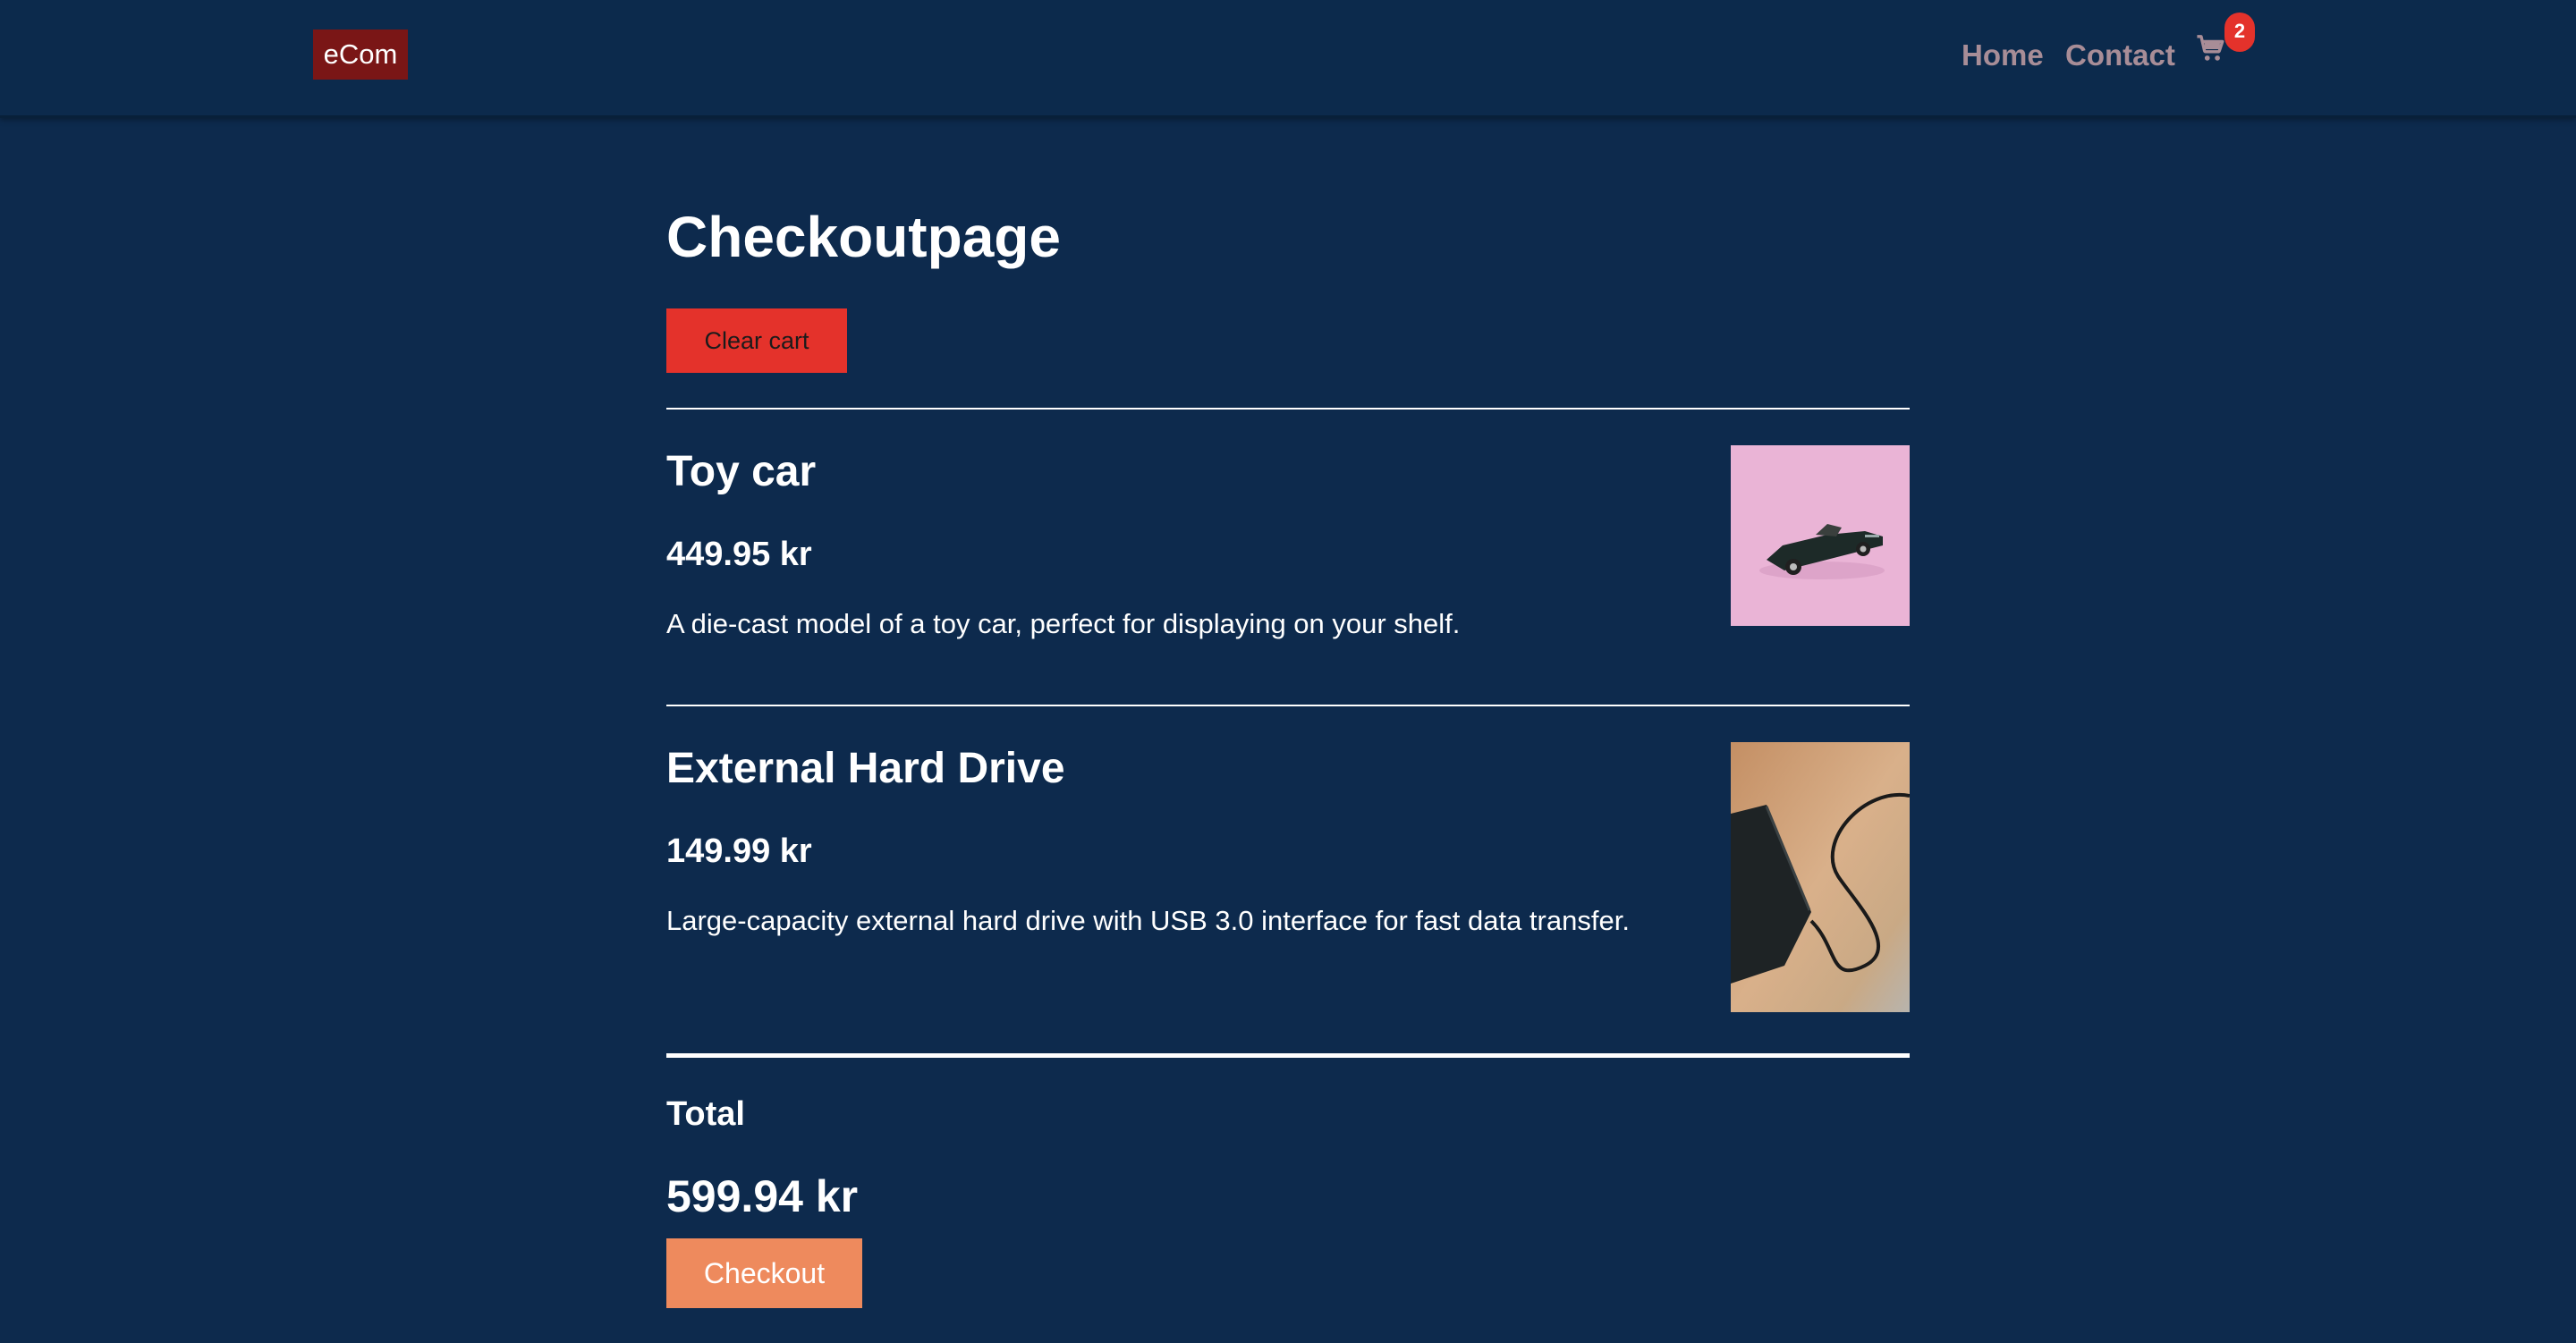 The width and height of the screenshot is (2576, 1343). What do you see at coordinates (863, 237) in the screenshot?
I see `page-title: Checkoutpage` at bounding box center [863, 237].